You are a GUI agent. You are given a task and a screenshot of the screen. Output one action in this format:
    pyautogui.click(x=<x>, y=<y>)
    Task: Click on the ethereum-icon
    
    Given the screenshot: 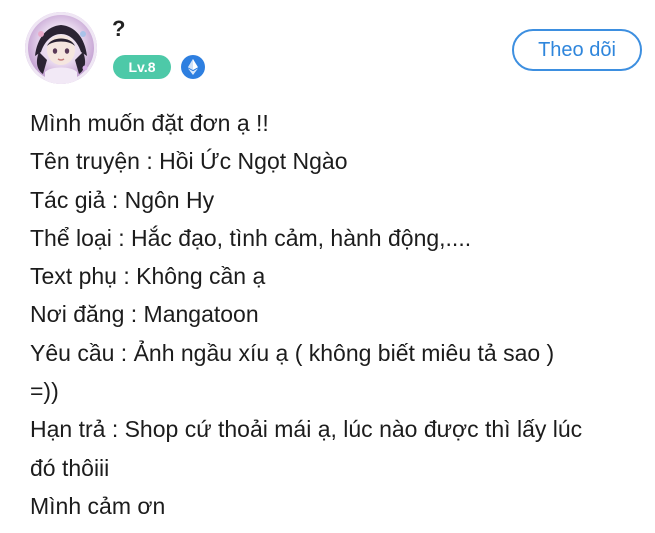 What is the action you would take?
    pyautogui.click(x=193, y=67)
    